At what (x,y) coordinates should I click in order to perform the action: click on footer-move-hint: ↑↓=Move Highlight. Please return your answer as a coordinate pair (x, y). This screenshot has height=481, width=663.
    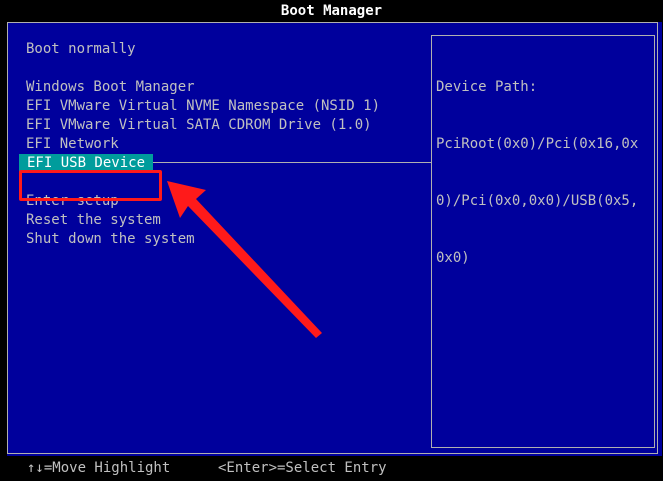
    Looking at the image, I should click on (99, 468).